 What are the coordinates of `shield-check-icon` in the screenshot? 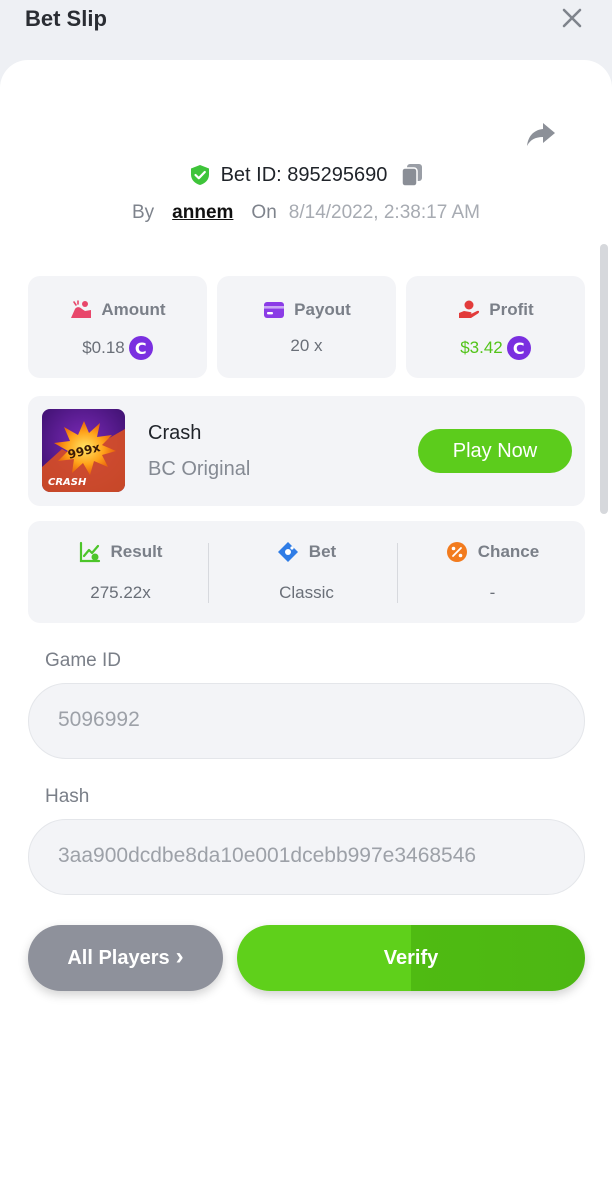 It's located at (199, 175).